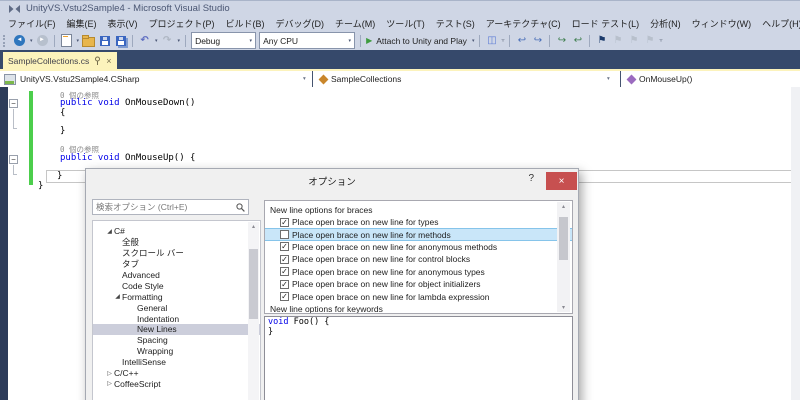 This screenshot has width=800, height=400. I want to click on tree-item-formatting-general: General, so click(176, 307).